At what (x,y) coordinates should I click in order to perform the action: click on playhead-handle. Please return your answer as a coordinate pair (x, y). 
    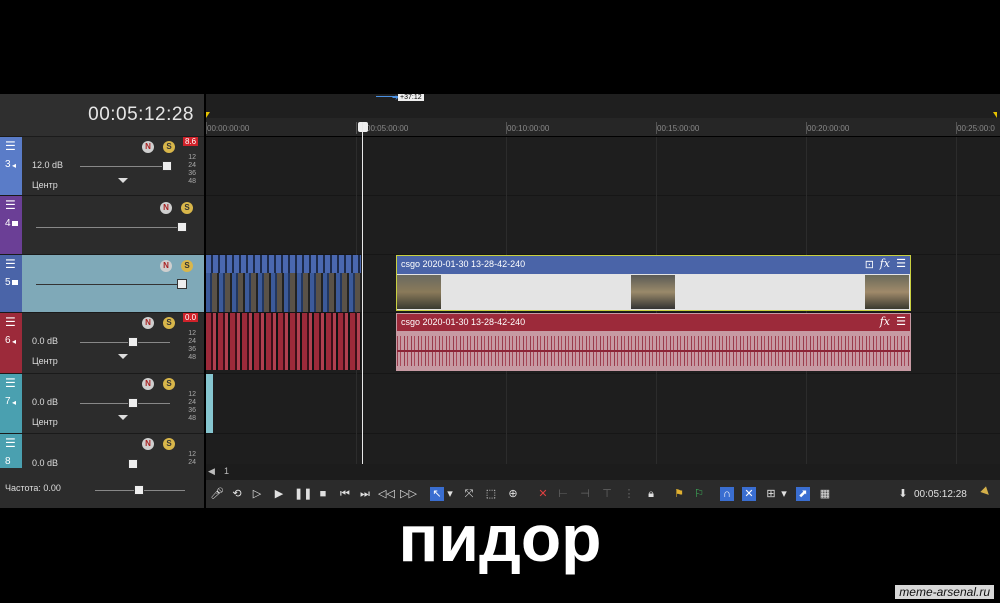
    Looking at the image, I should click on (363, 127).